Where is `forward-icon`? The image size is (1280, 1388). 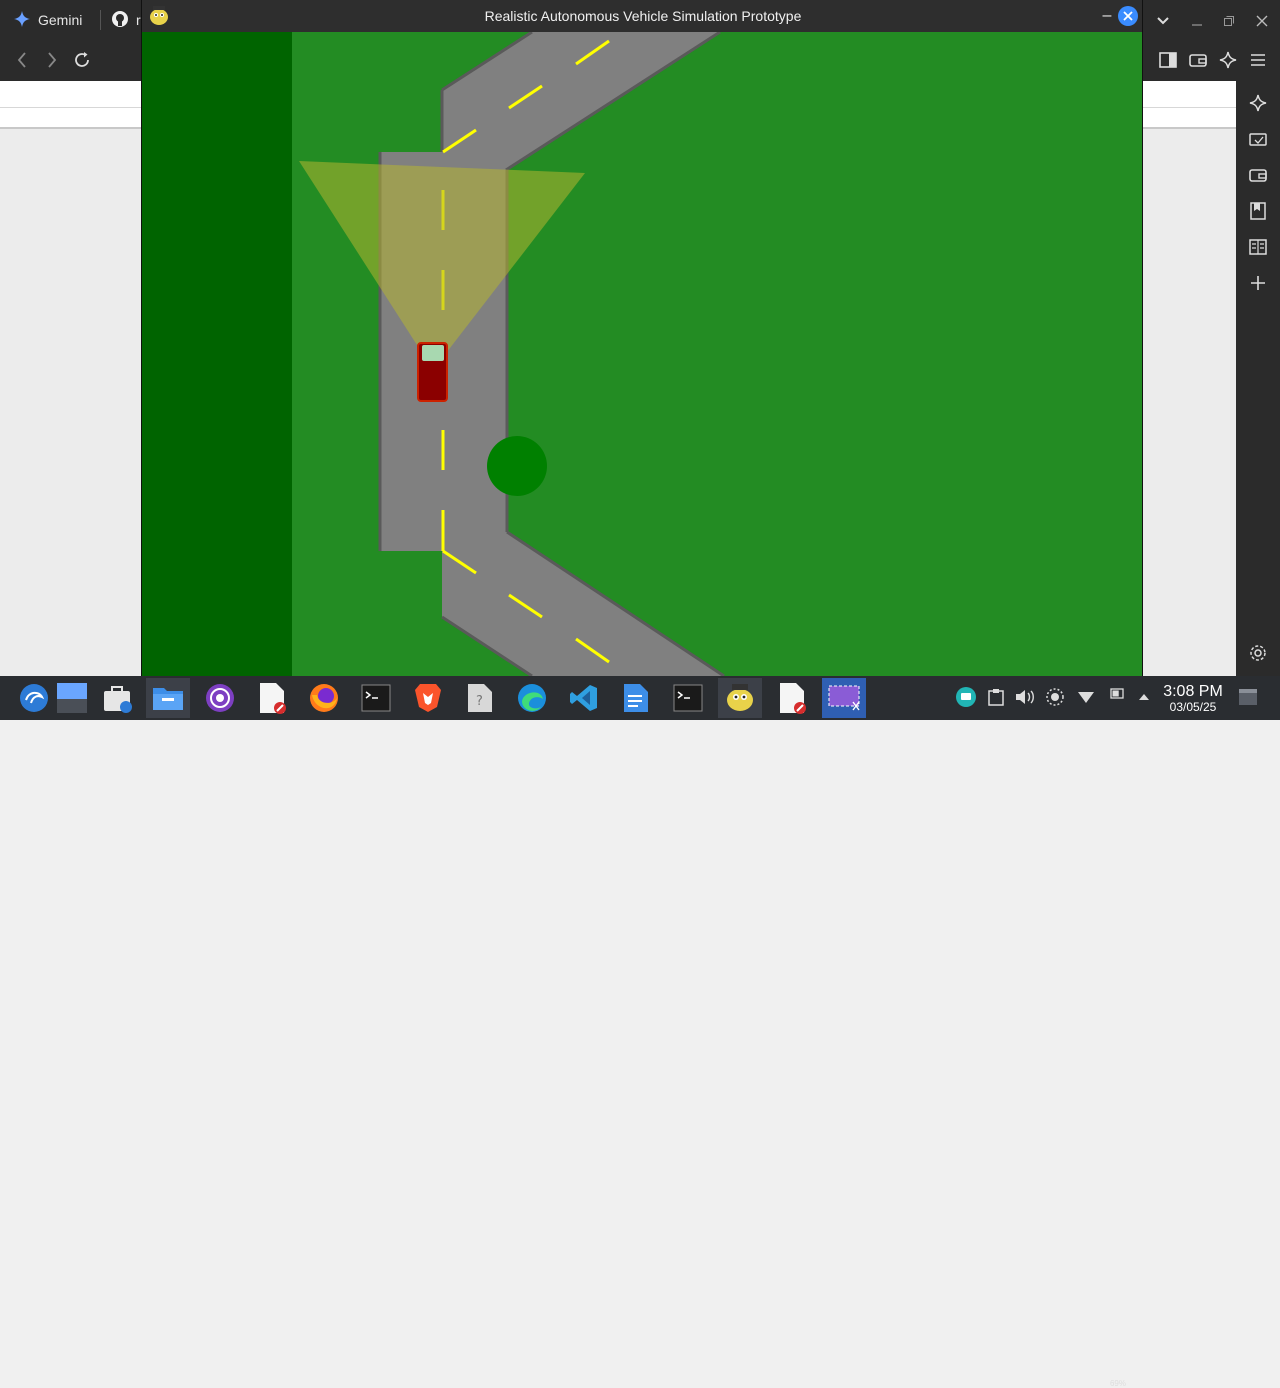
forward-icon is located at coordinates (52, 60).